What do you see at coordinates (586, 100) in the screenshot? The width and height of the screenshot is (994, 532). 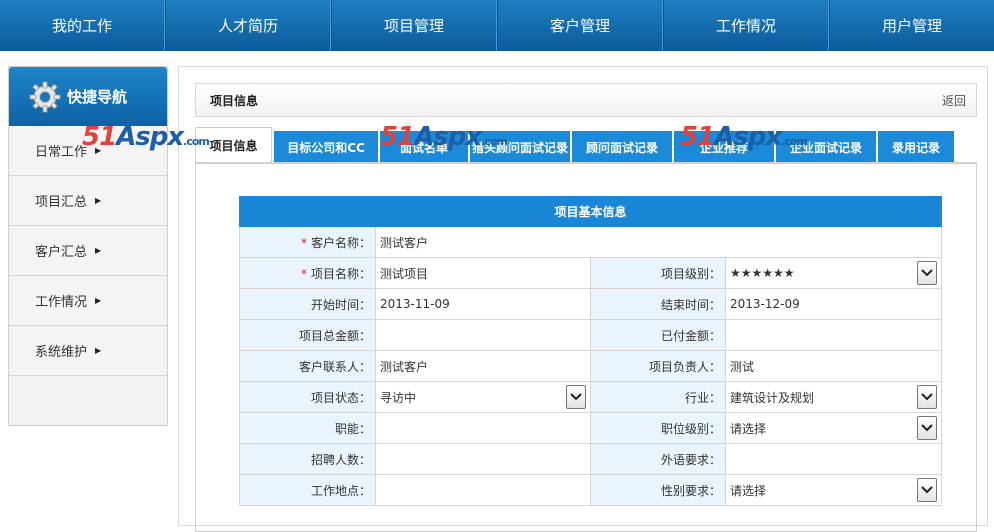 I see `page-header-bar: 项目信息 返回` at bounding box center [586, 100].